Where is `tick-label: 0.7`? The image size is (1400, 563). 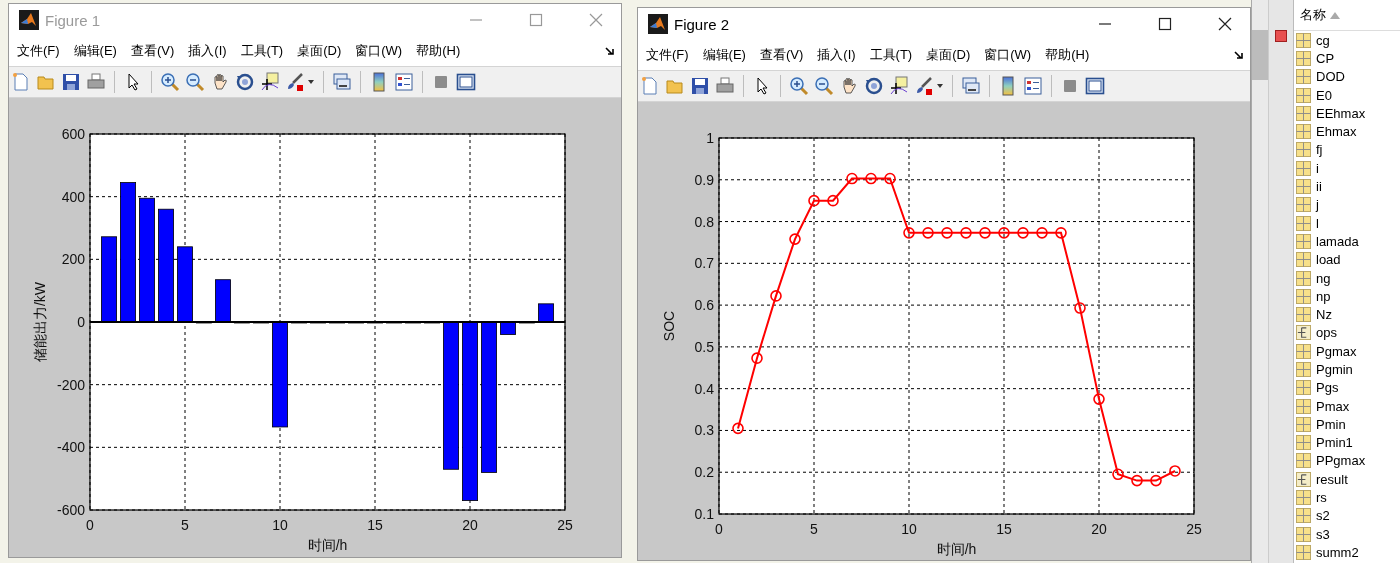 tick-label: 0.7 is located at coordinates (704, 263).